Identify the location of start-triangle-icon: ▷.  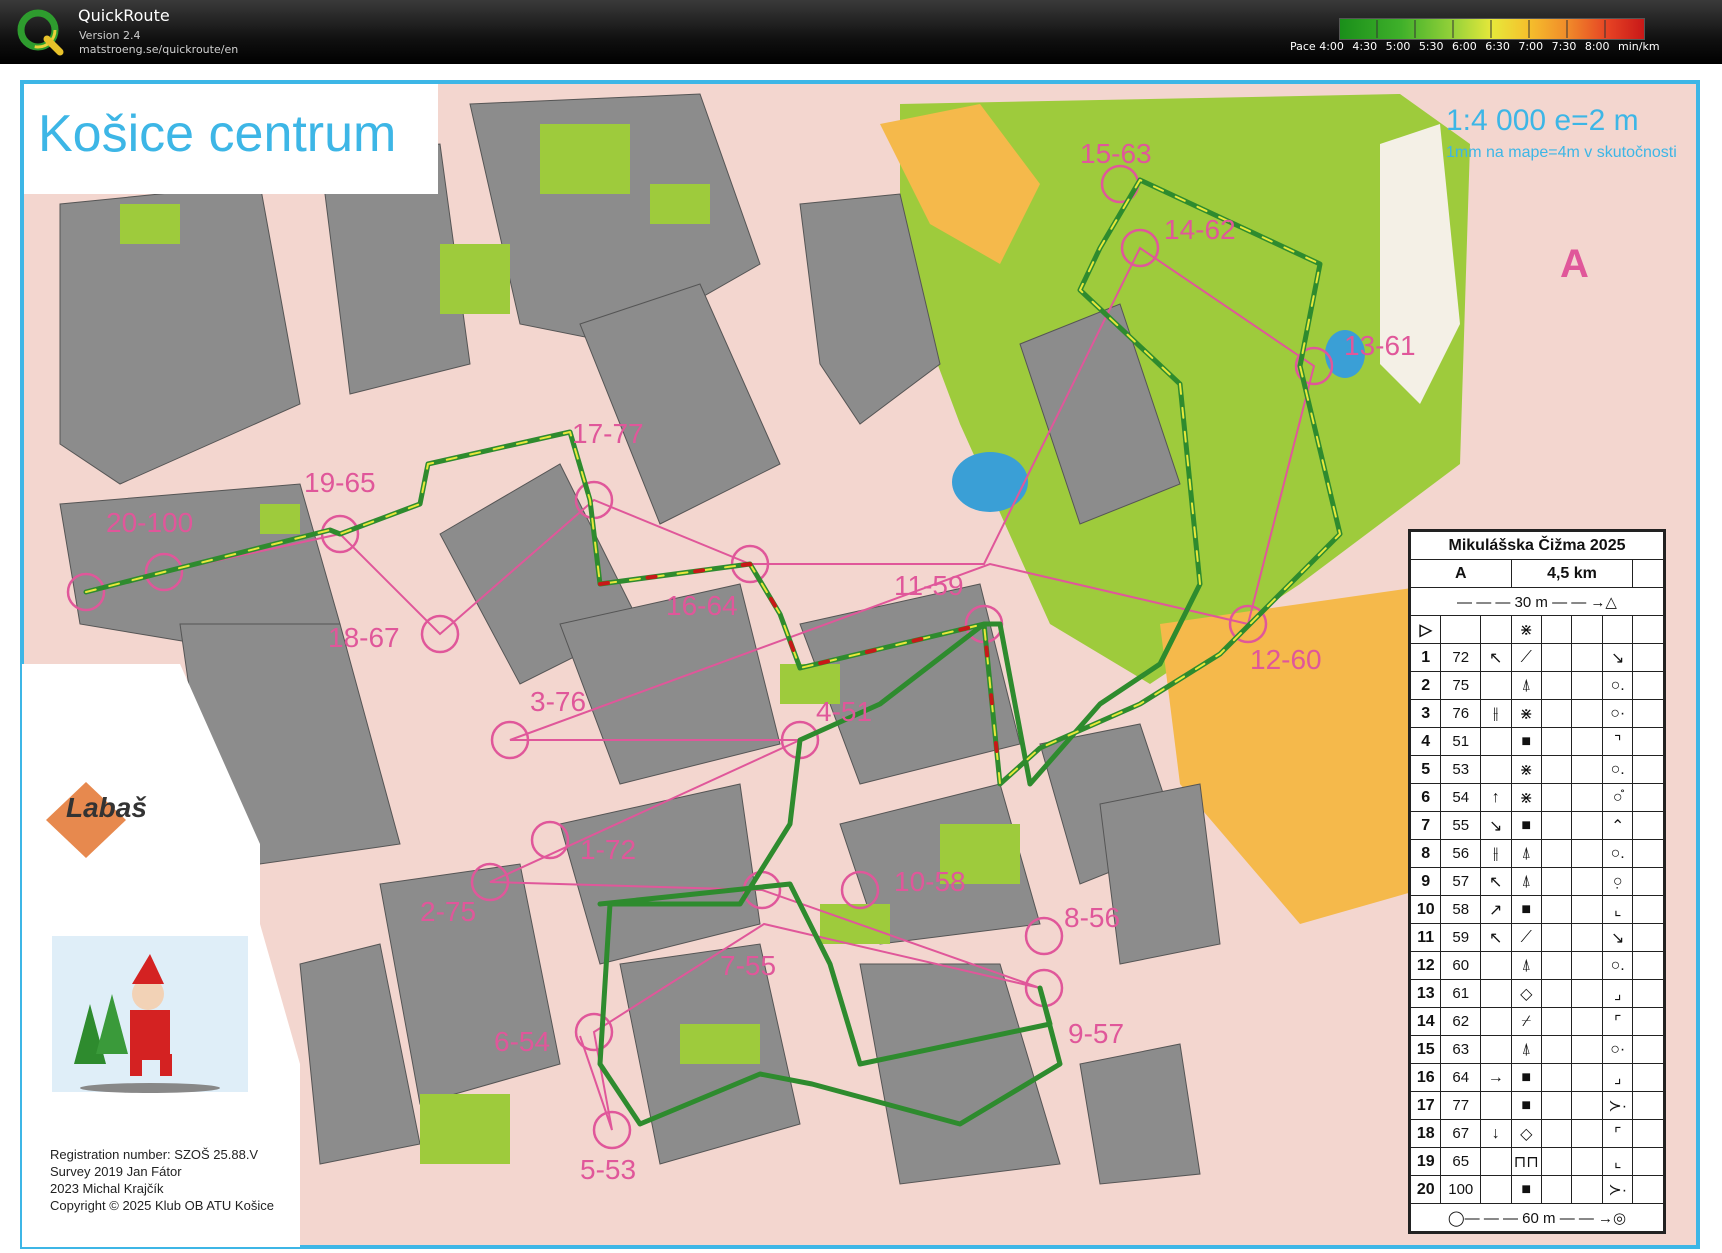
(1425, 629).